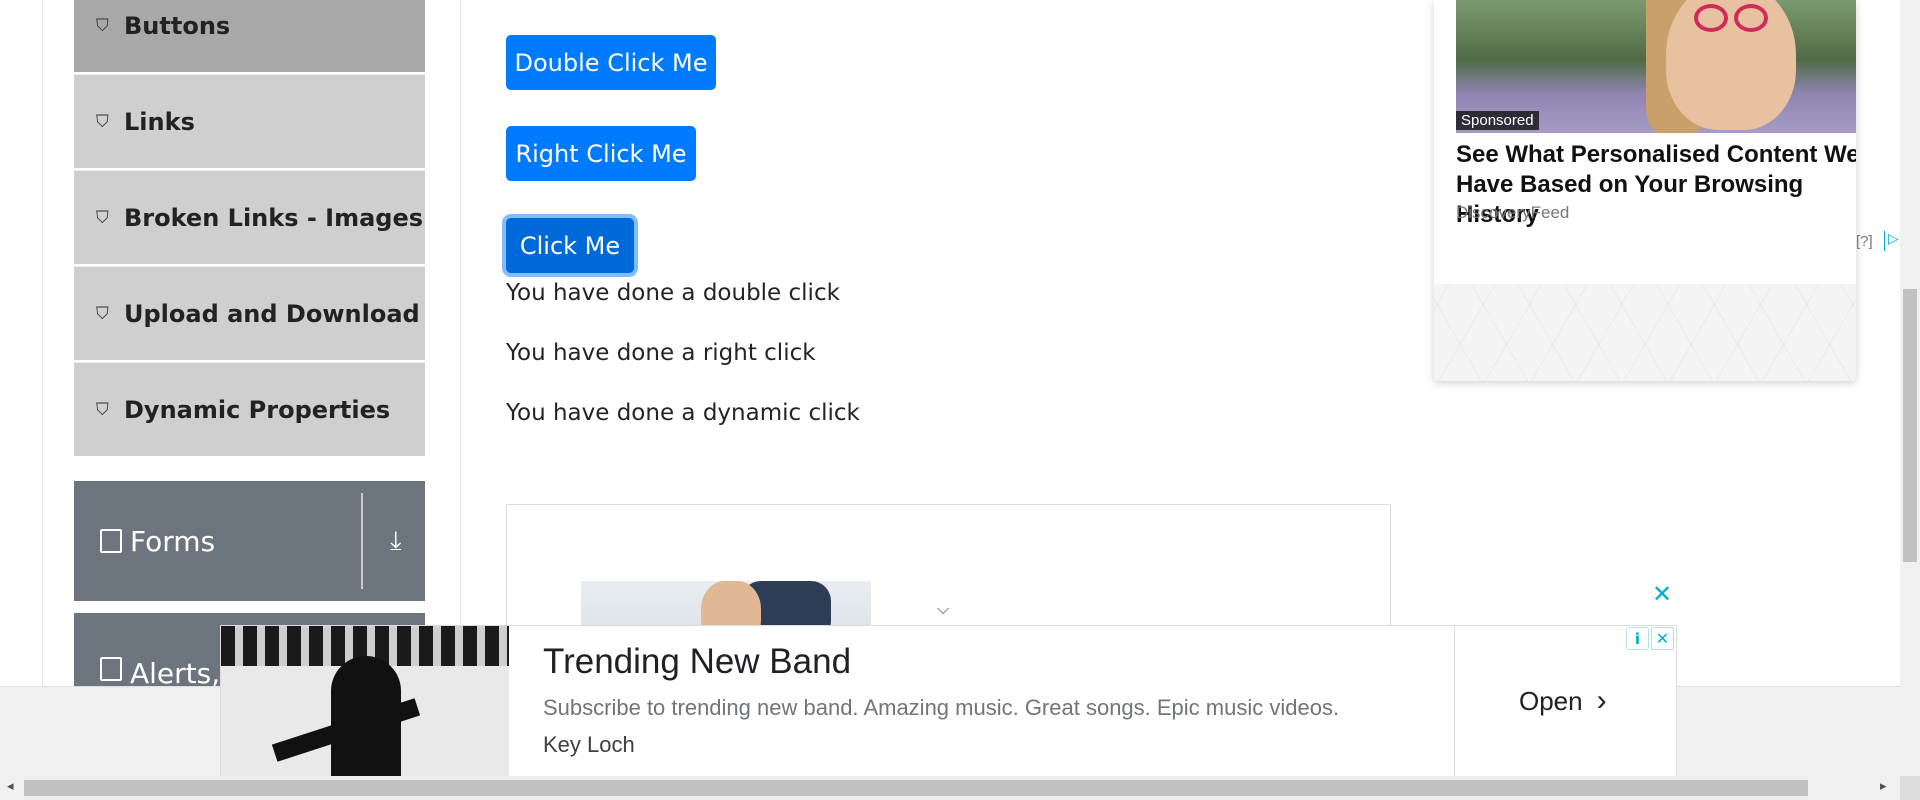 The height and width of the screenshot is (800, 1920). What do you see at coordinates (111, 669) in the screenshot?
I see `window-icon` at bounding box center [111, 669].